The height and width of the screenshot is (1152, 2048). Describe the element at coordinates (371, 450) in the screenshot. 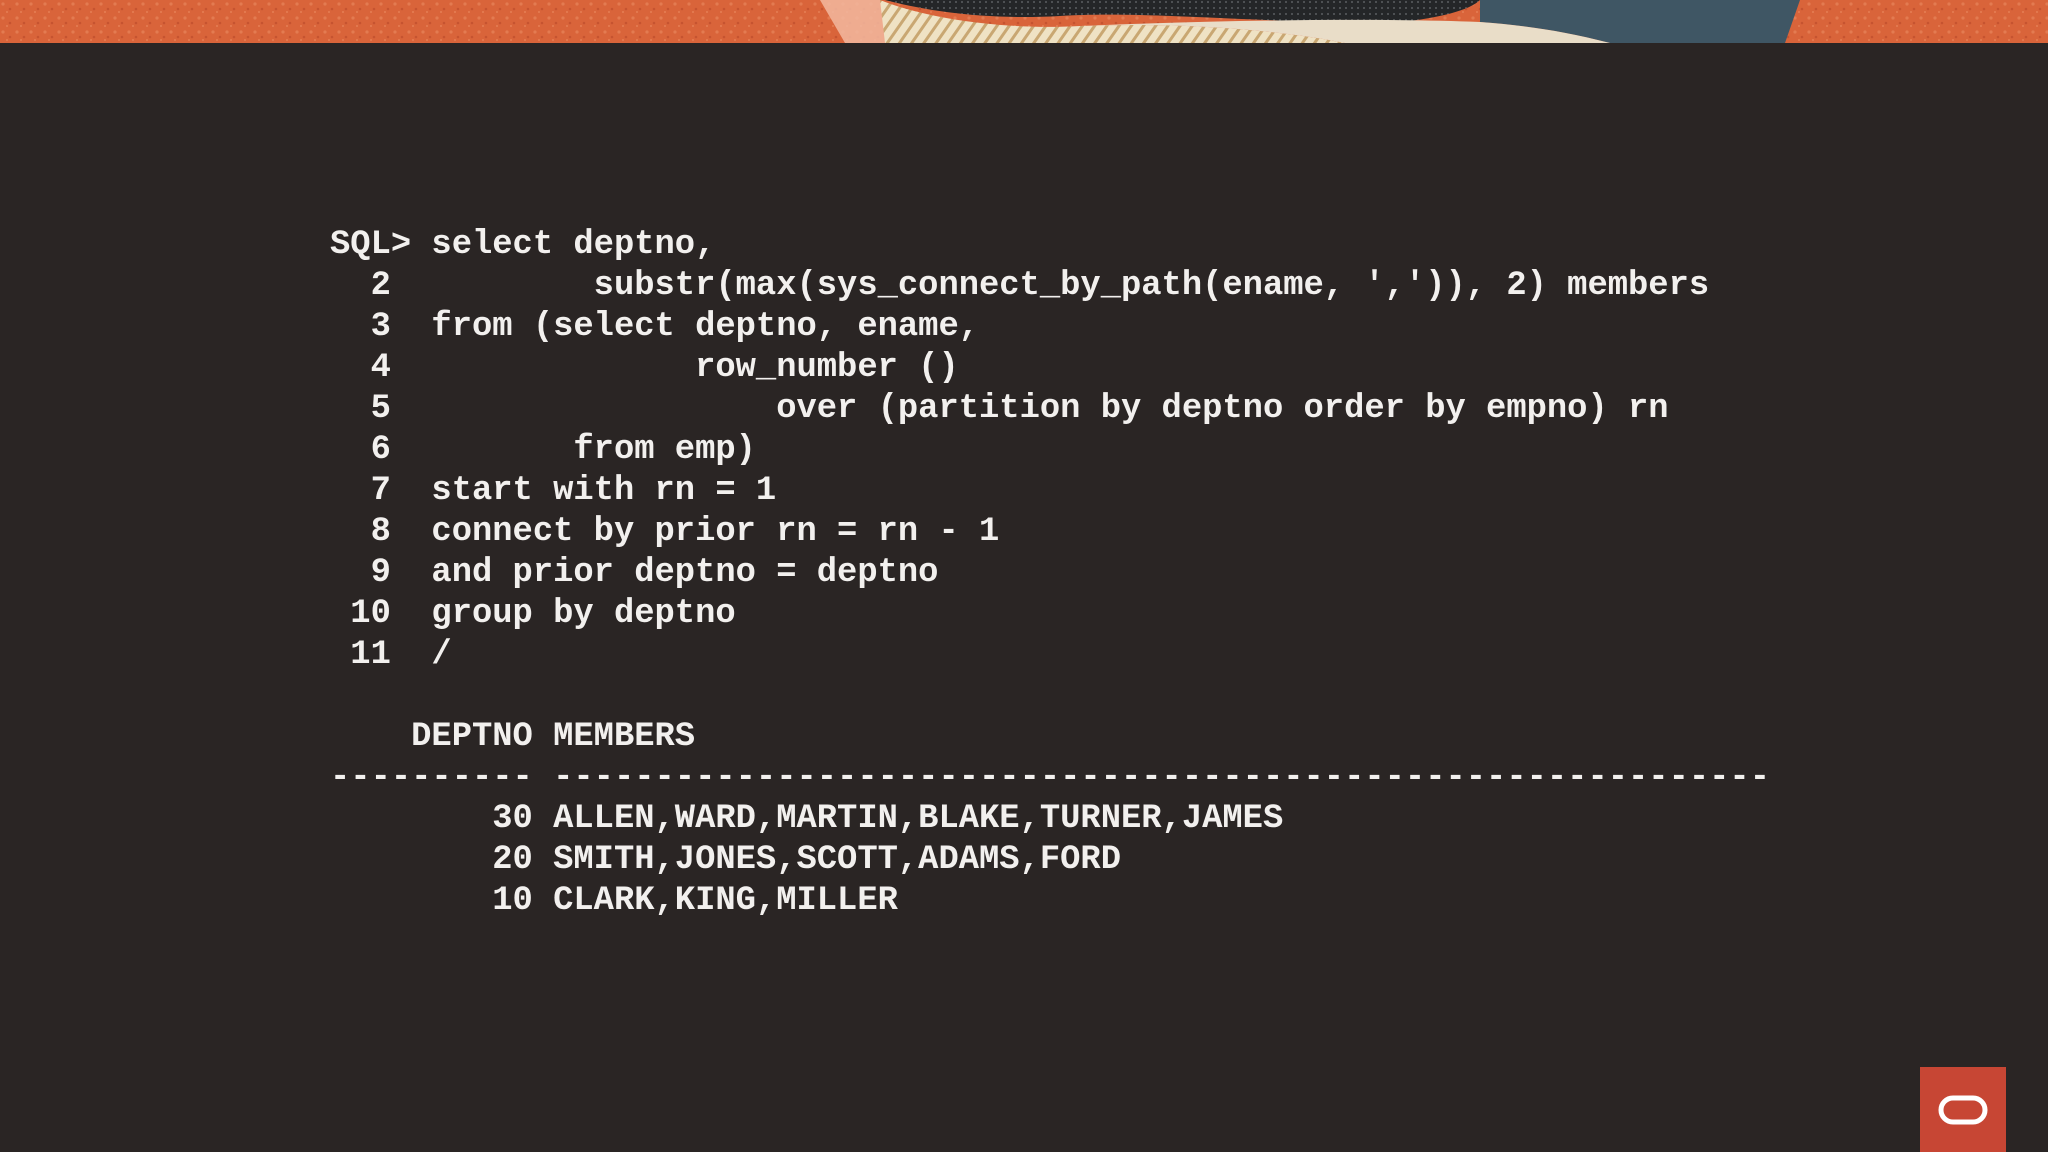

I see `line-number: 6` at that location.